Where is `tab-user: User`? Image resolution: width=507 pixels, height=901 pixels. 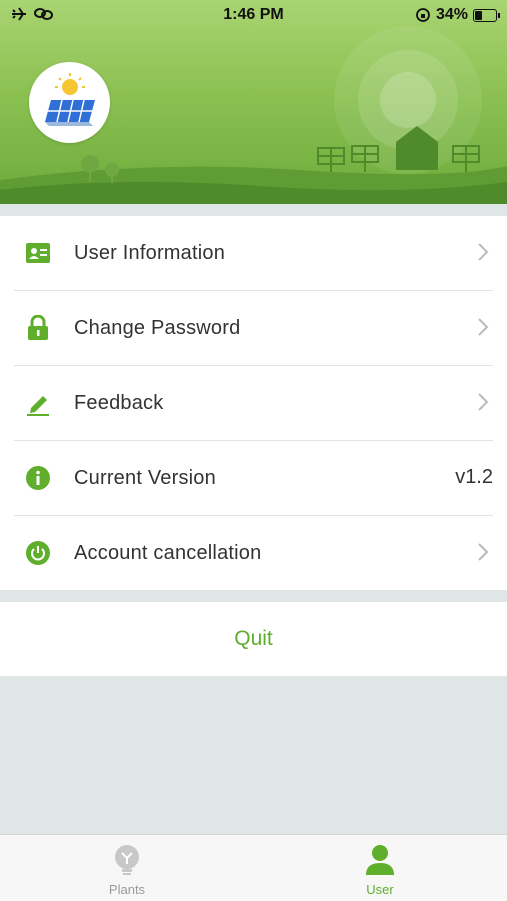 tab-user: User is located at coordinates (380, 868).